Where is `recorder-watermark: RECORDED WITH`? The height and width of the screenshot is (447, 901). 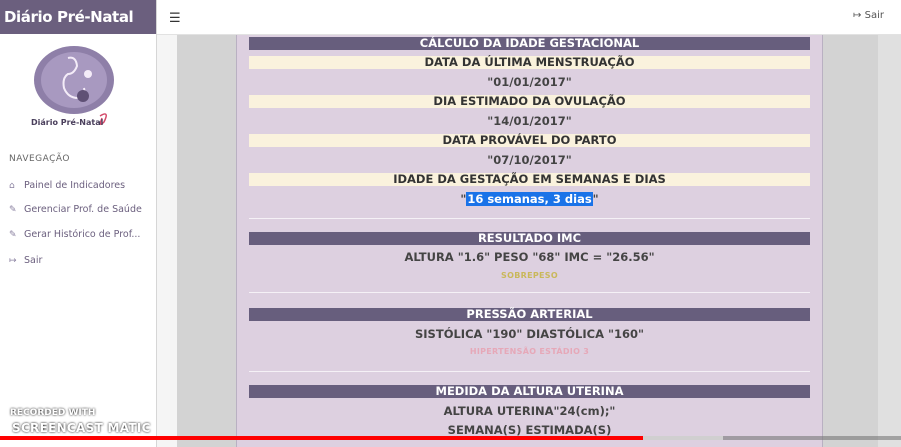
recorder-watermark: RECORDED WITH is located at coordinates (53, 413).